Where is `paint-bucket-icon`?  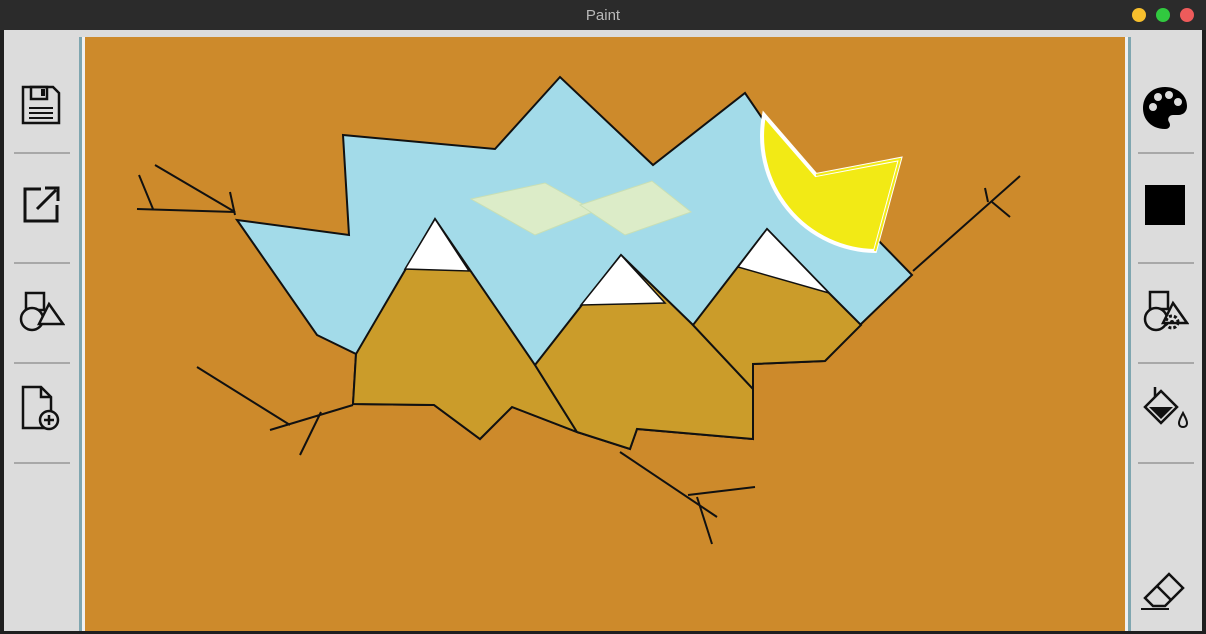 paint-bucket-icon is located at coordinates (1166, 408).